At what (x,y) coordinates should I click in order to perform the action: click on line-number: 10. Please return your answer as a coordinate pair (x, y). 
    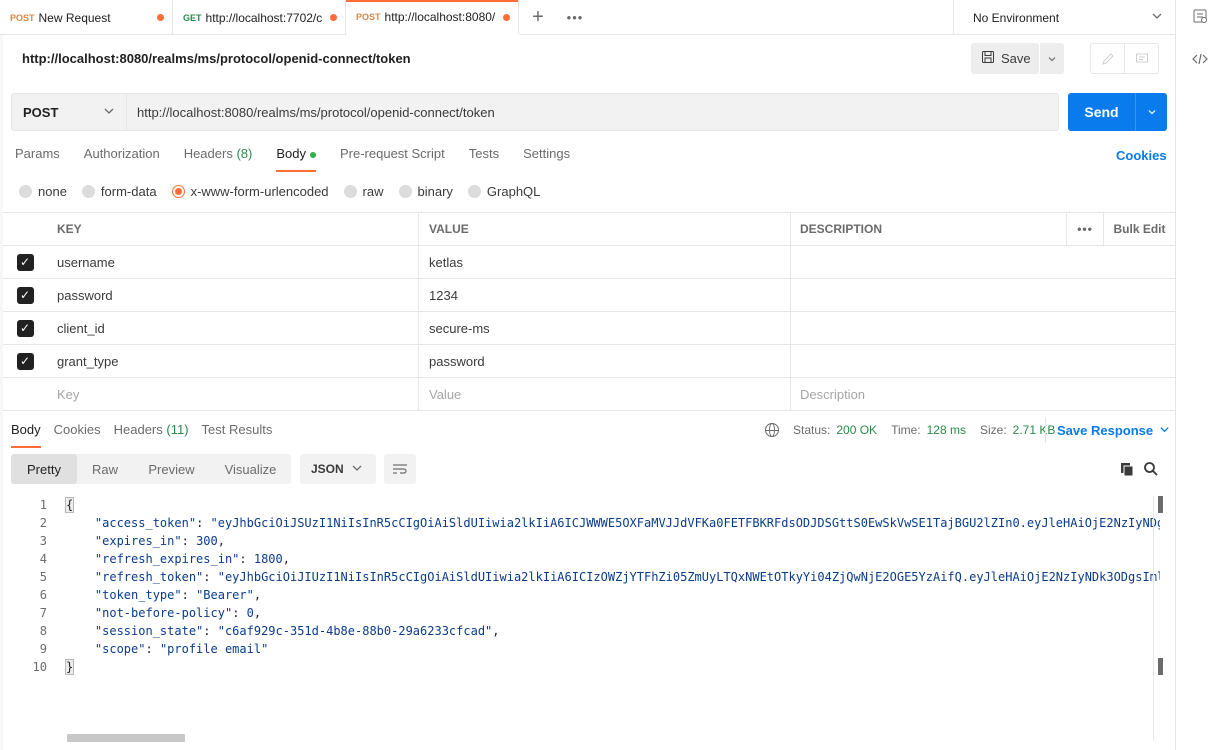
    Looking at the image, I should click on (39, 667).